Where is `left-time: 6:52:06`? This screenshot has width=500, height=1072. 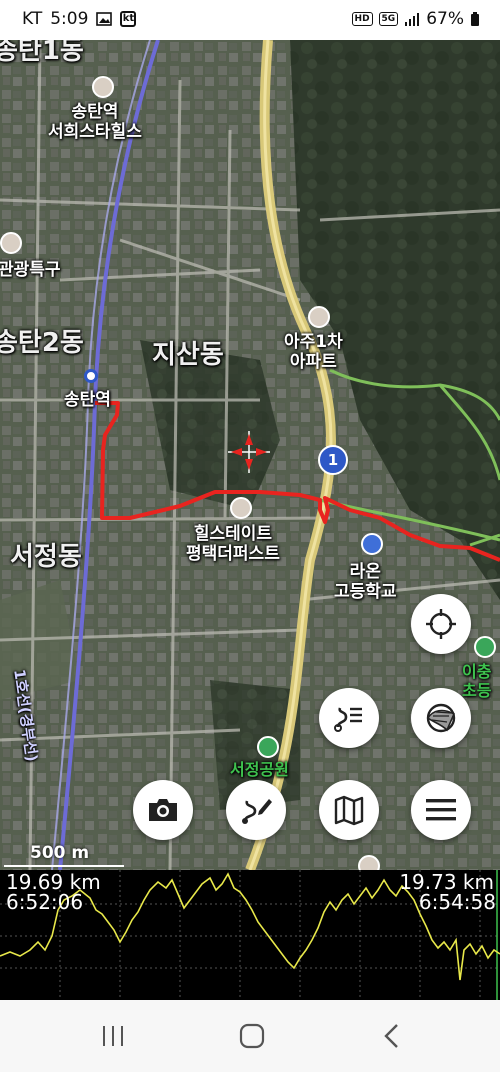
left-time: 6:52:06 is located at coordinates (45, 902).